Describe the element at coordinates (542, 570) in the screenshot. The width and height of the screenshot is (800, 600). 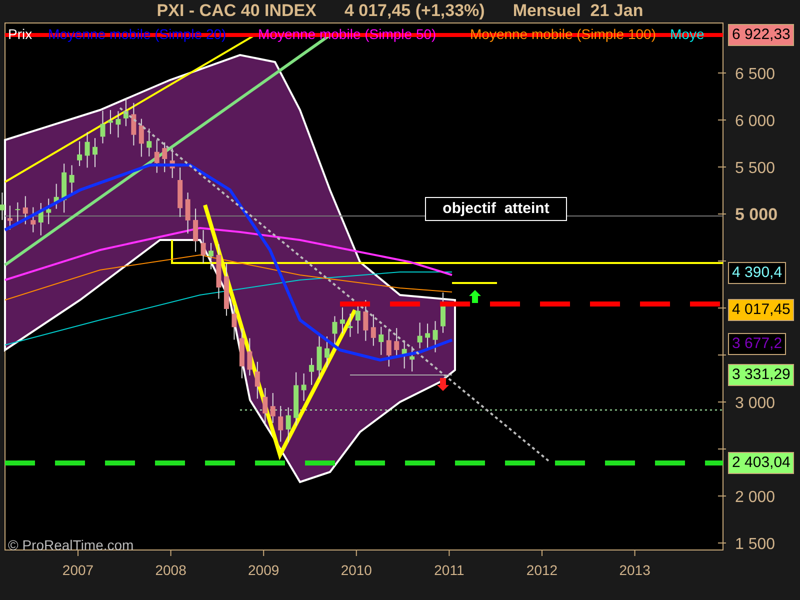
I see `x-axis-label: 2012` at that location.